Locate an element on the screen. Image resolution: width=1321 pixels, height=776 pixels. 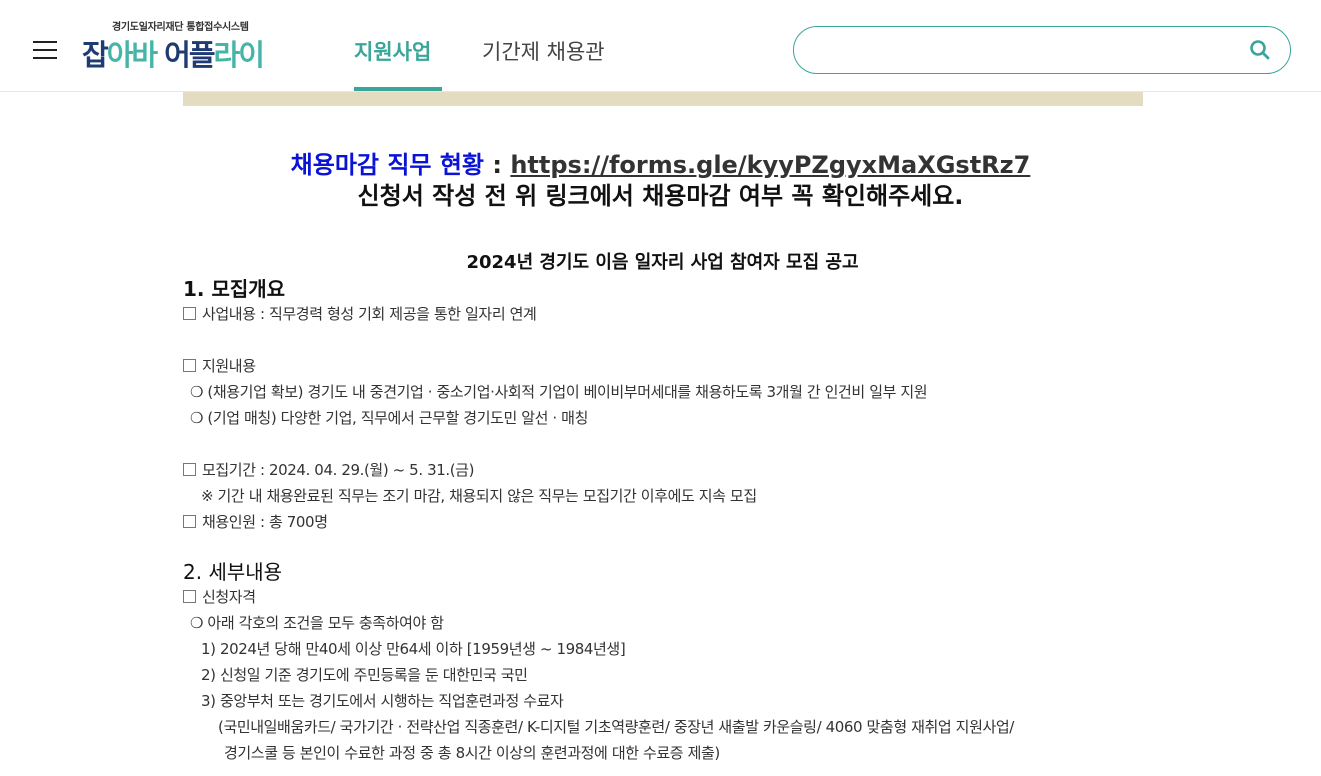
section-heading-overview: 1. 모집개요 is located at coordinates (234, 289).